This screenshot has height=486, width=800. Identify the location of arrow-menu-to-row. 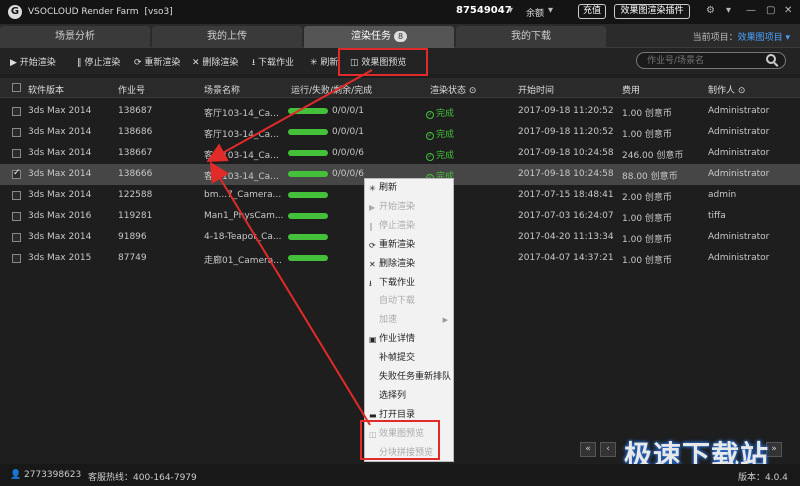
(290, 293).